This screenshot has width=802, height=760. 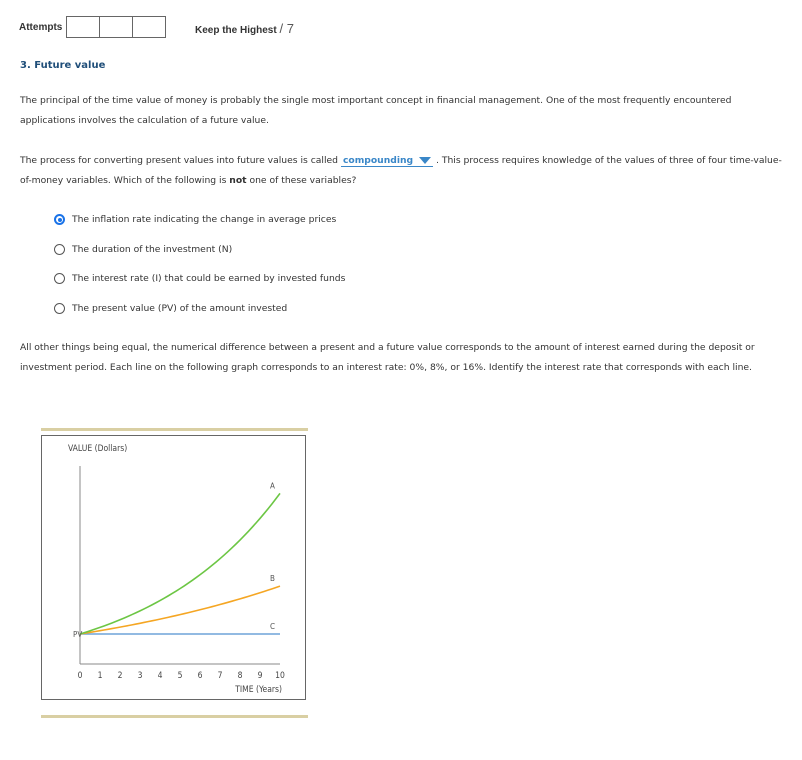 What do you see at coordinates (140, 676) in the screenshot?
I see `x-tick-label: 3` at bounding box center [140, 676].